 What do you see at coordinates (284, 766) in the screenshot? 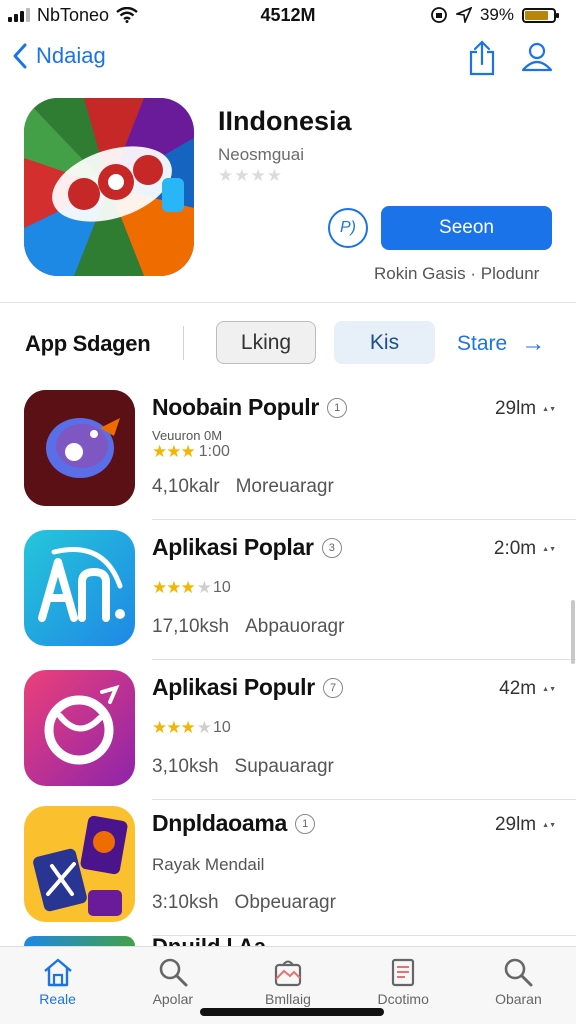
I see `item-category: Supauaragr` at bounding box center [284, 766].